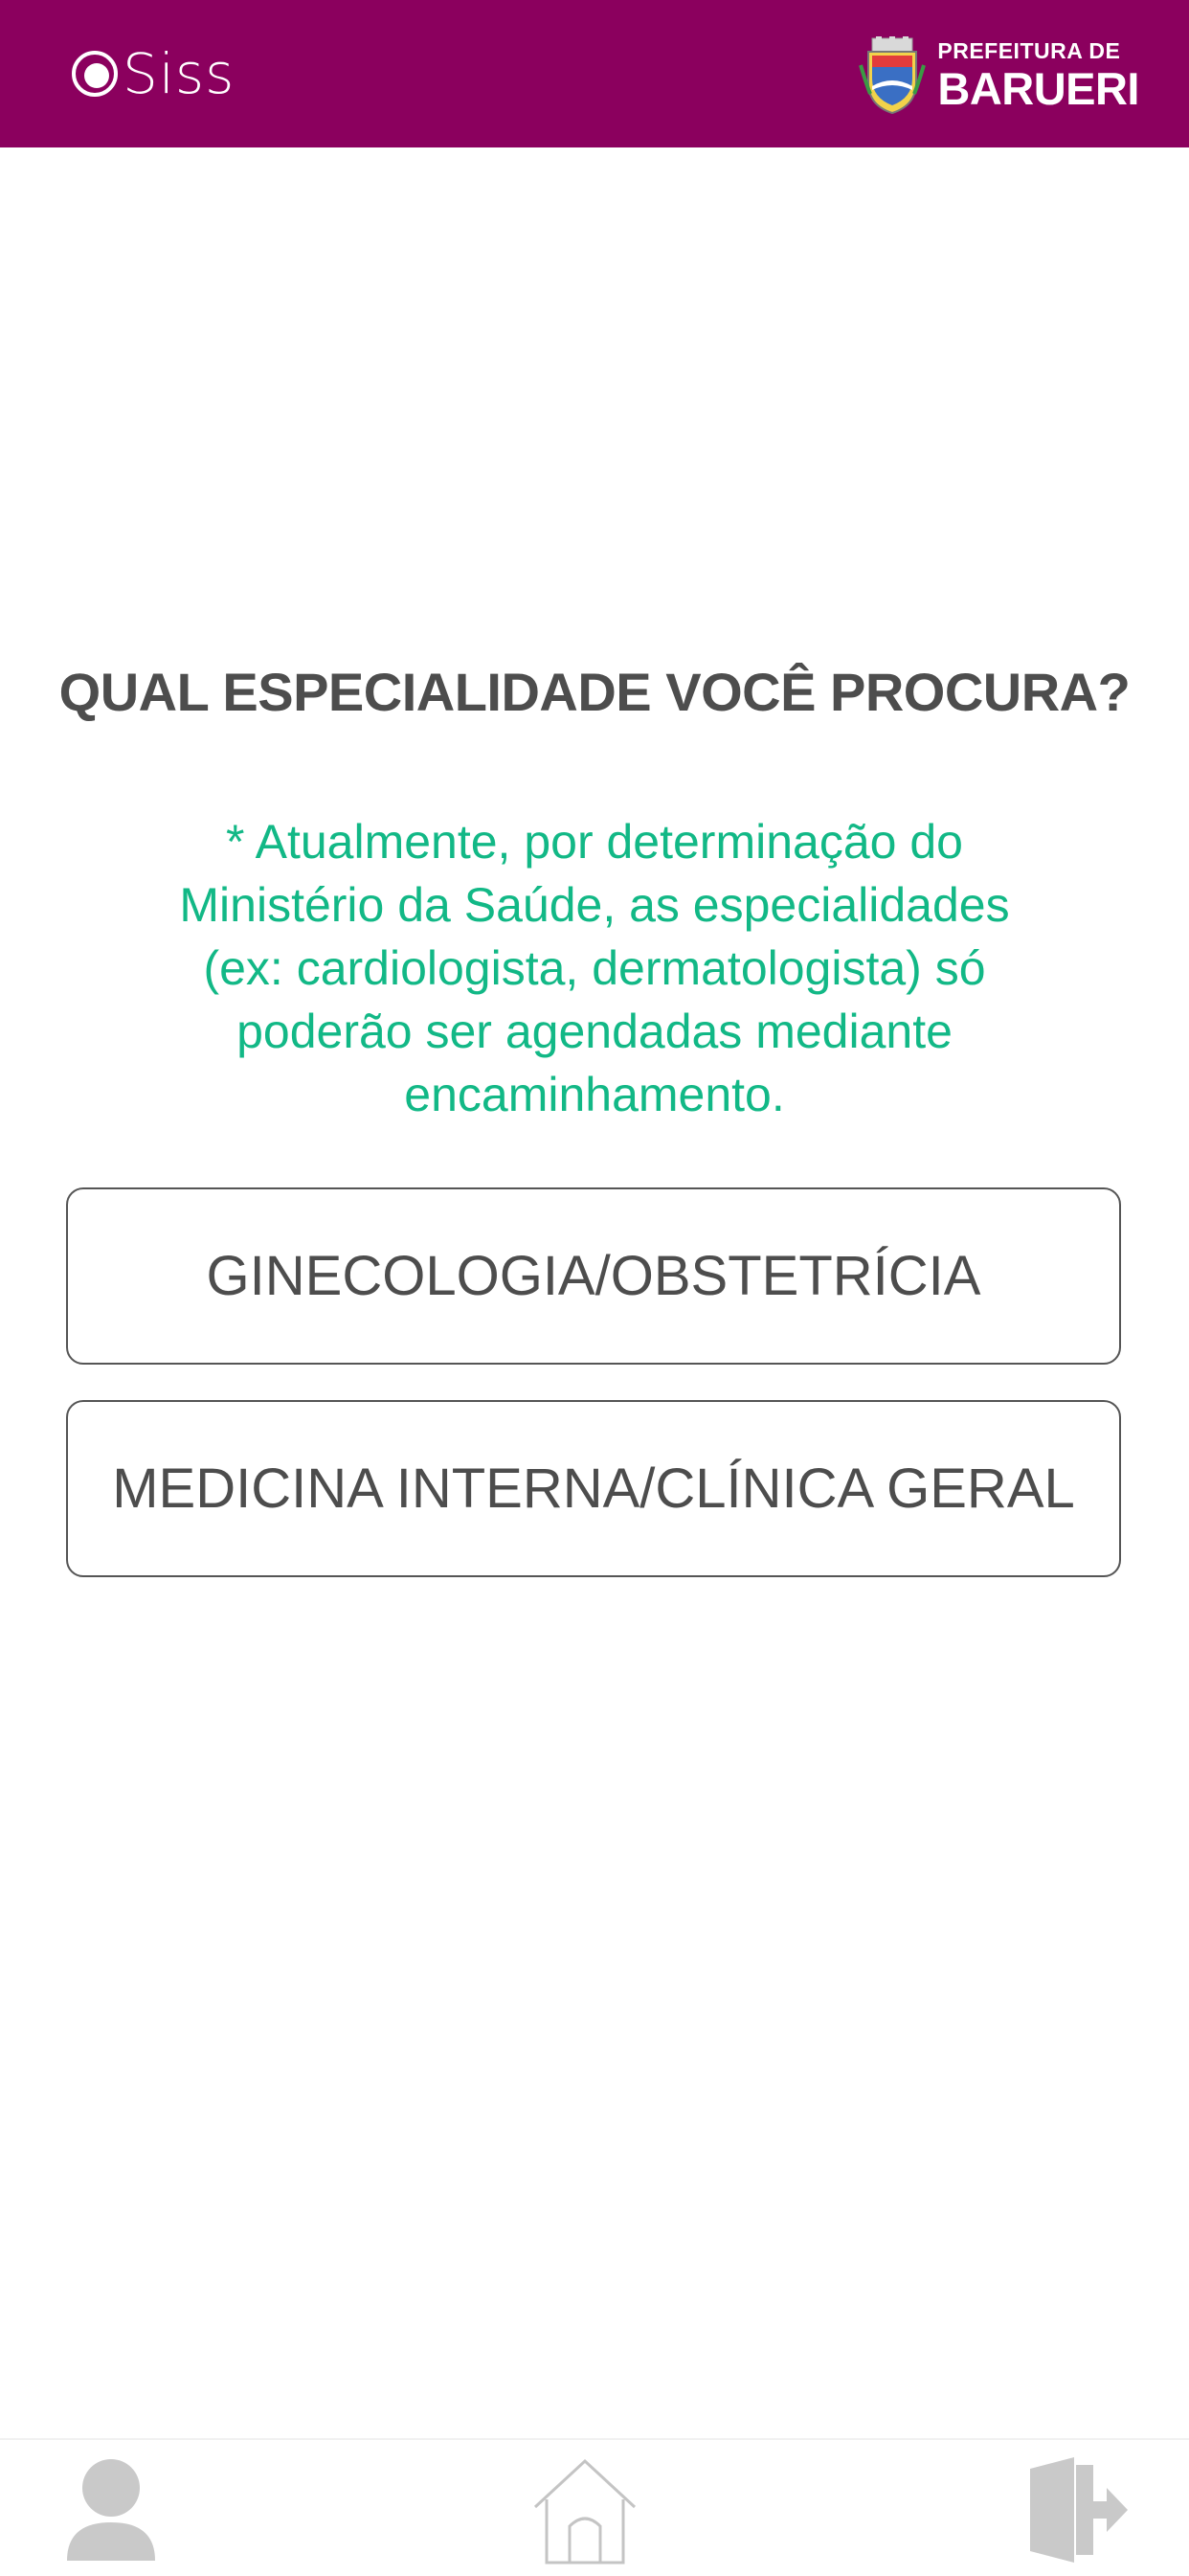 This screenshot has height=2576, width=1189. What do you see at coordinates (893, 75) in the screenshot?
I see `barueri-crest-icon` at bounding box center [893, 75].